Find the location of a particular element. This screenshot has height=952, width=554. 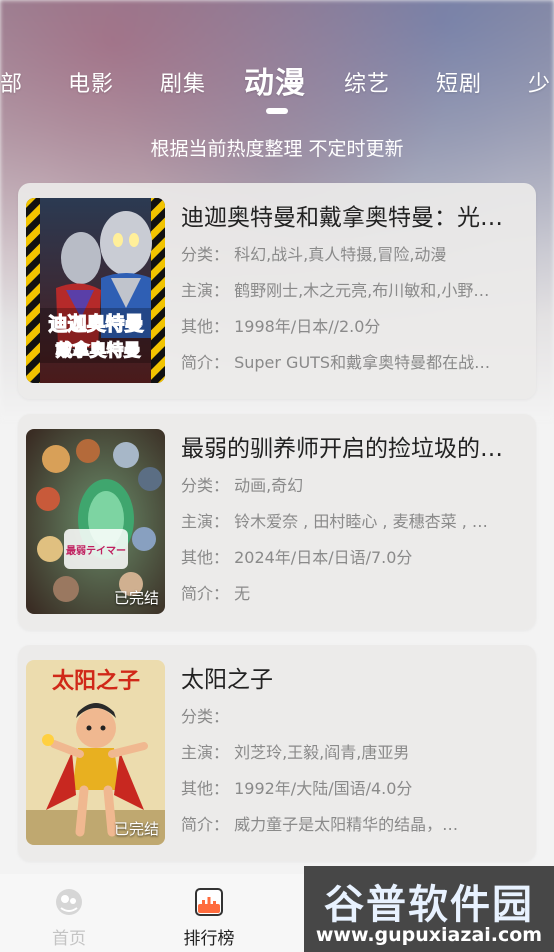

watermark-url: www.gupuxiazai.com is located at coordinates (429, 935).